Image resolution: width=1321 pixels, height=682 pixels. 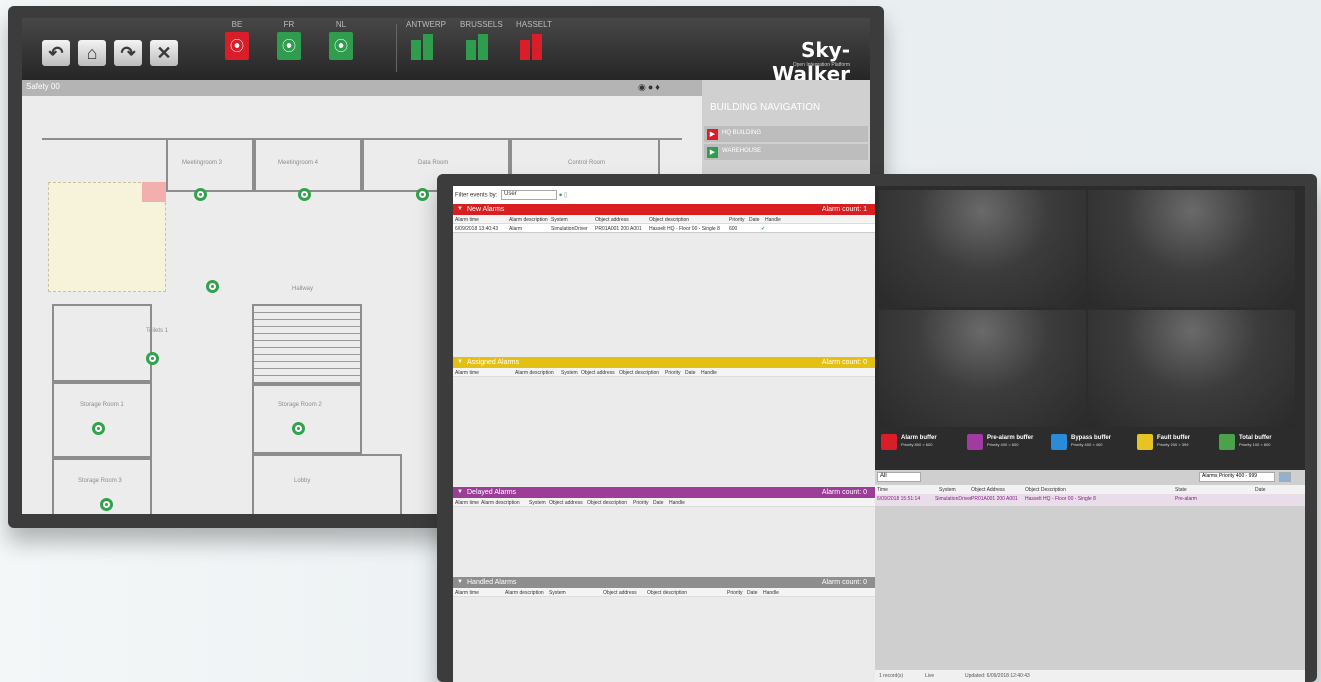 I want to click on country-fr-pin-icon: ⦿, so click(x=289, y=46).